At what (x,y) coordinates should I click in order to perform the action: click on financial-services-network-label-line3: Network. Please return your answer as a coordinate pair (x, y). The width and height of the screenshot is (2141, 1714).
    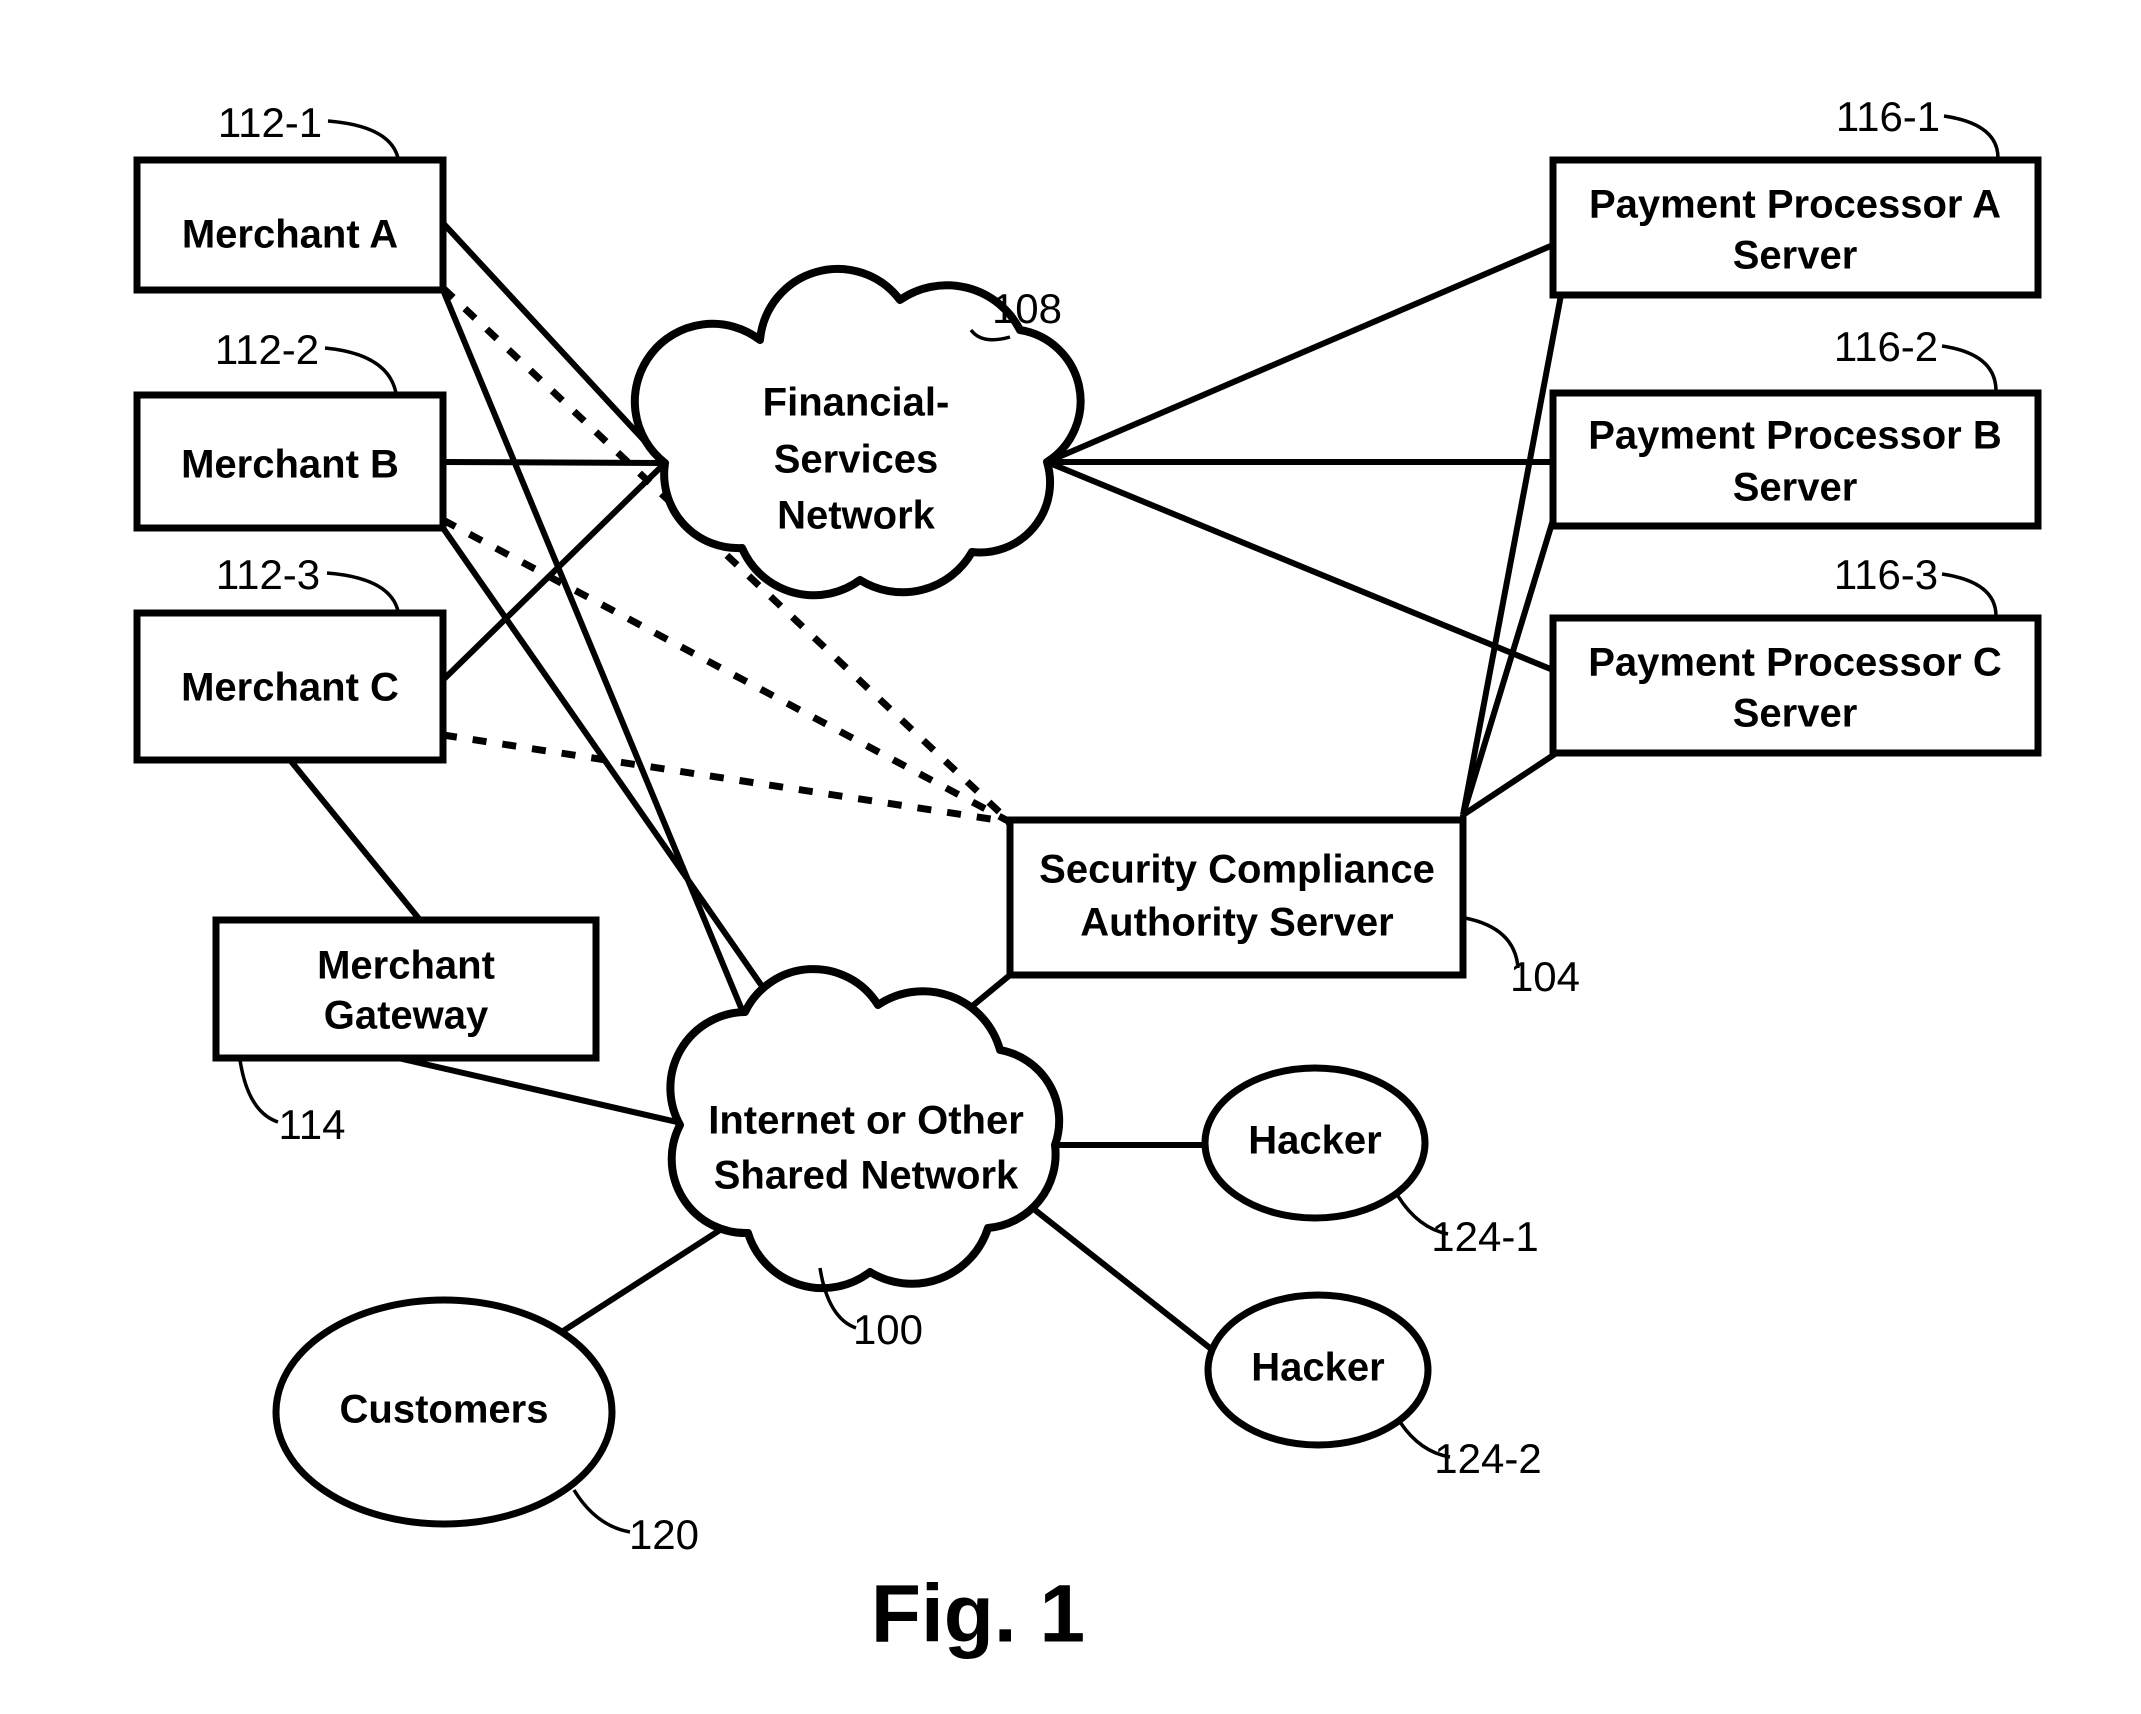
    Looking at the image, I should click on (856, 516).